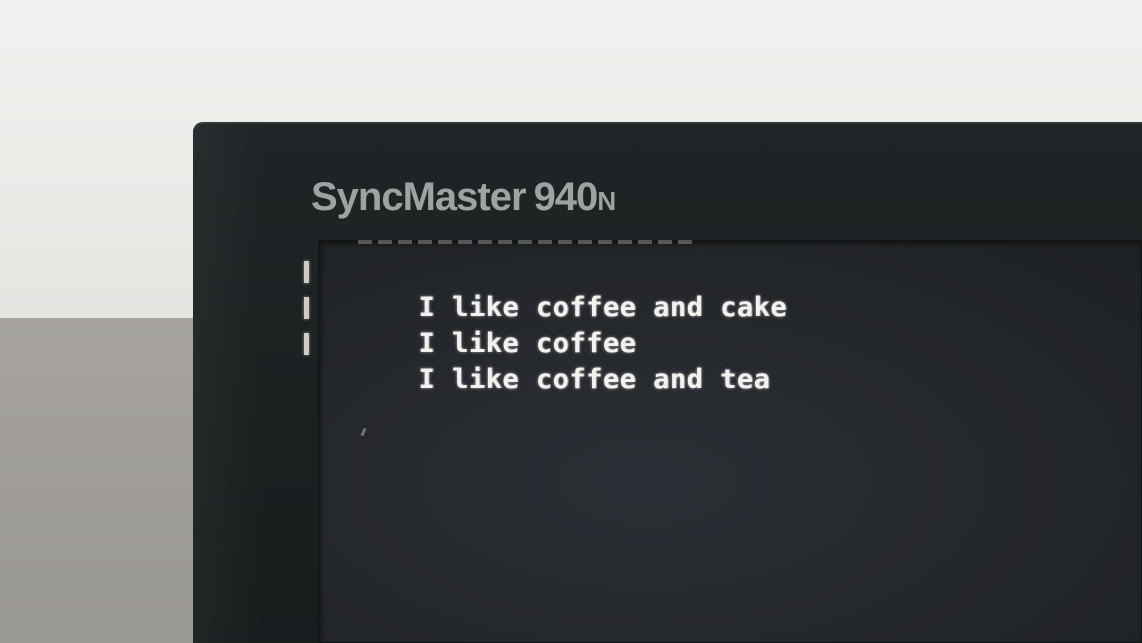 The height and width of the screenshot is (643, 1142). I want to click on model-suffix: N, so click(607, 201).